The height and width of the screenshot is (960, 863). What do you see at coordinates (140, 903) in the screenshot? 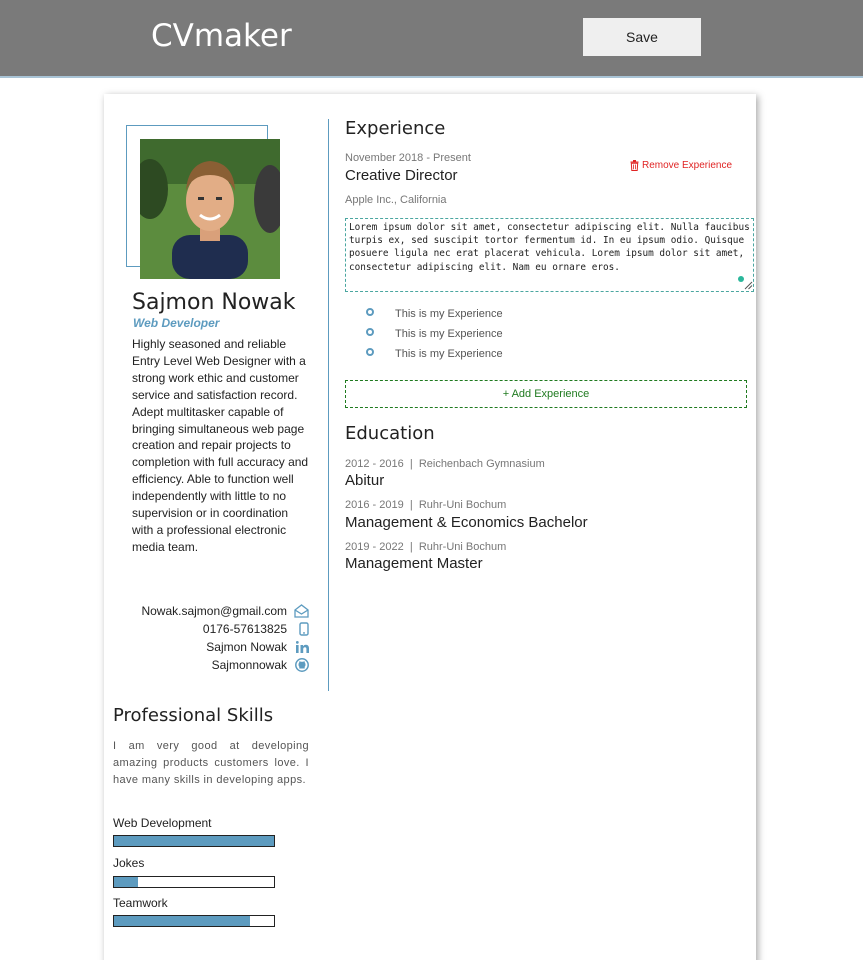
I see `skill-label-teamwork: Teamwork` at bounding box center [140, 903].